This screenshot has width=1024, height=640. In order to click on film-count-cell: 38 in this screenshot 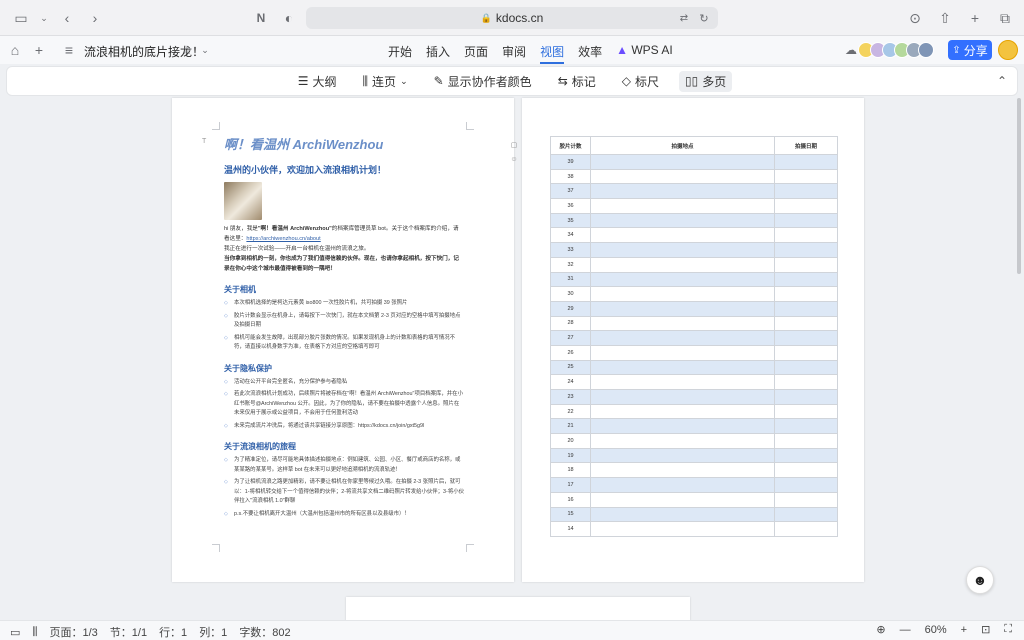, I will do `click(570, 176)`.